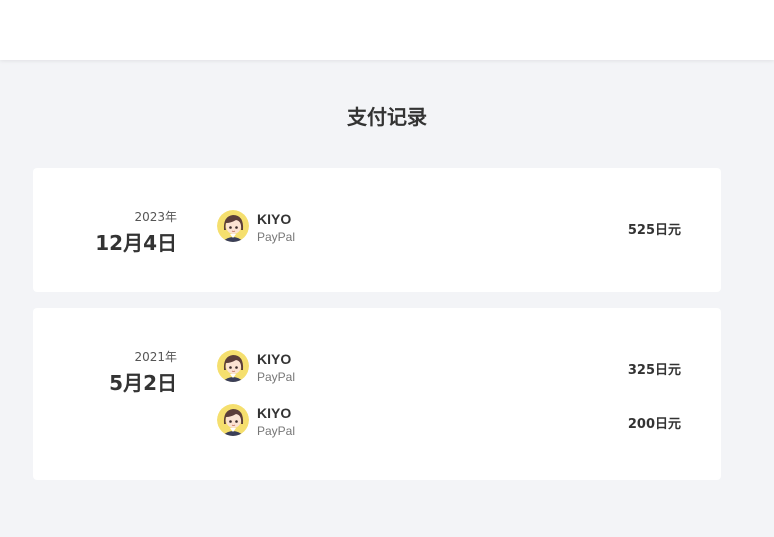 The width and height of the screenshot is (774, 537). I want to click on payment-date: 2023年 12月4日, so click(105, 232).